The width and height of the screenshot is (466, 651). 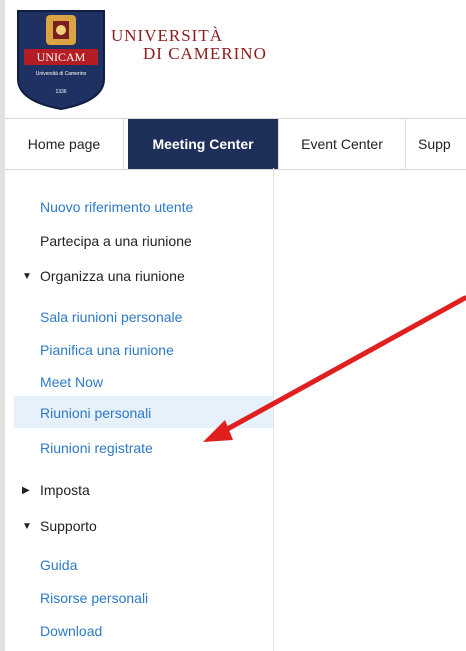 What do you see at coordinates (111, 317) in the screenshot?
I see `sidebar-item-sala-riunioni-personale: Sala riunioni personale` at bounding box center [111, 317].